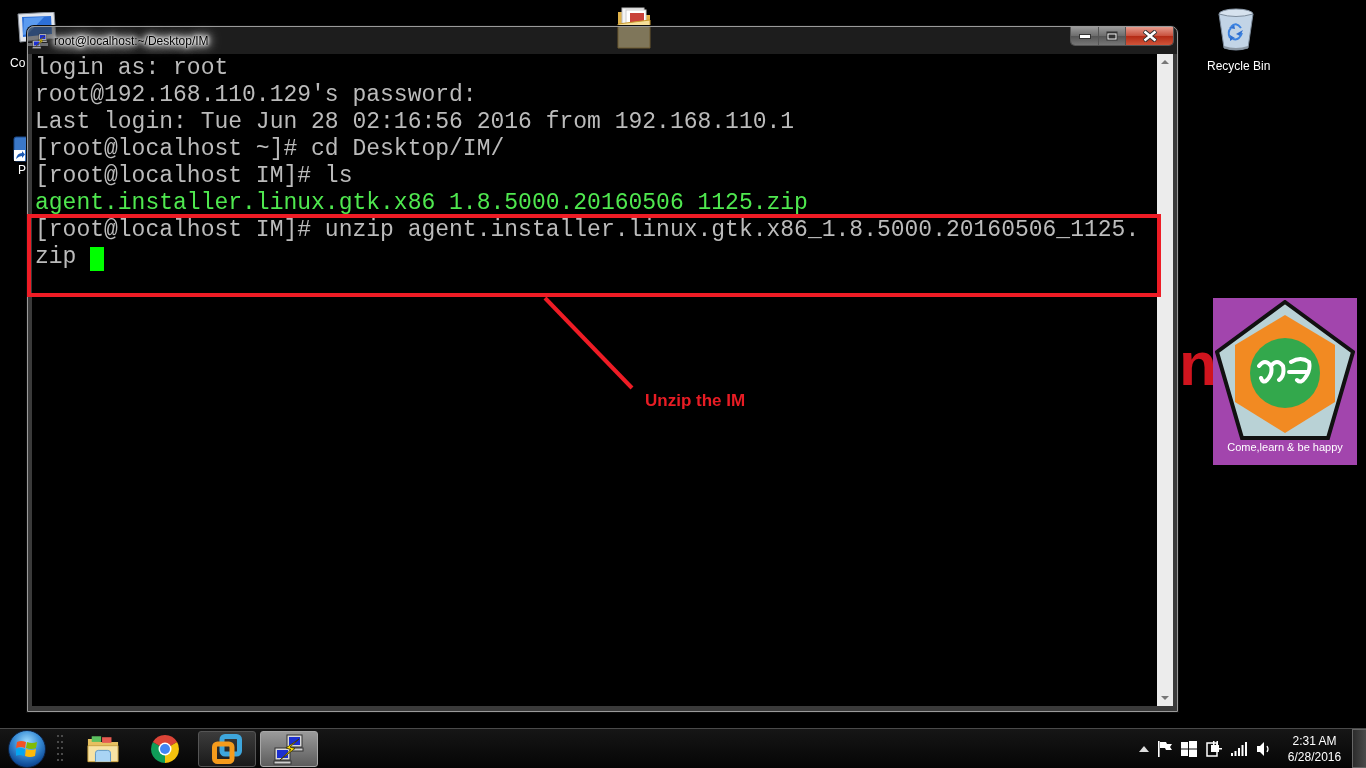 This screenshot has height=768, width=1366. I want to click on clock-date: 6/28/2016, so click(1314, 756).